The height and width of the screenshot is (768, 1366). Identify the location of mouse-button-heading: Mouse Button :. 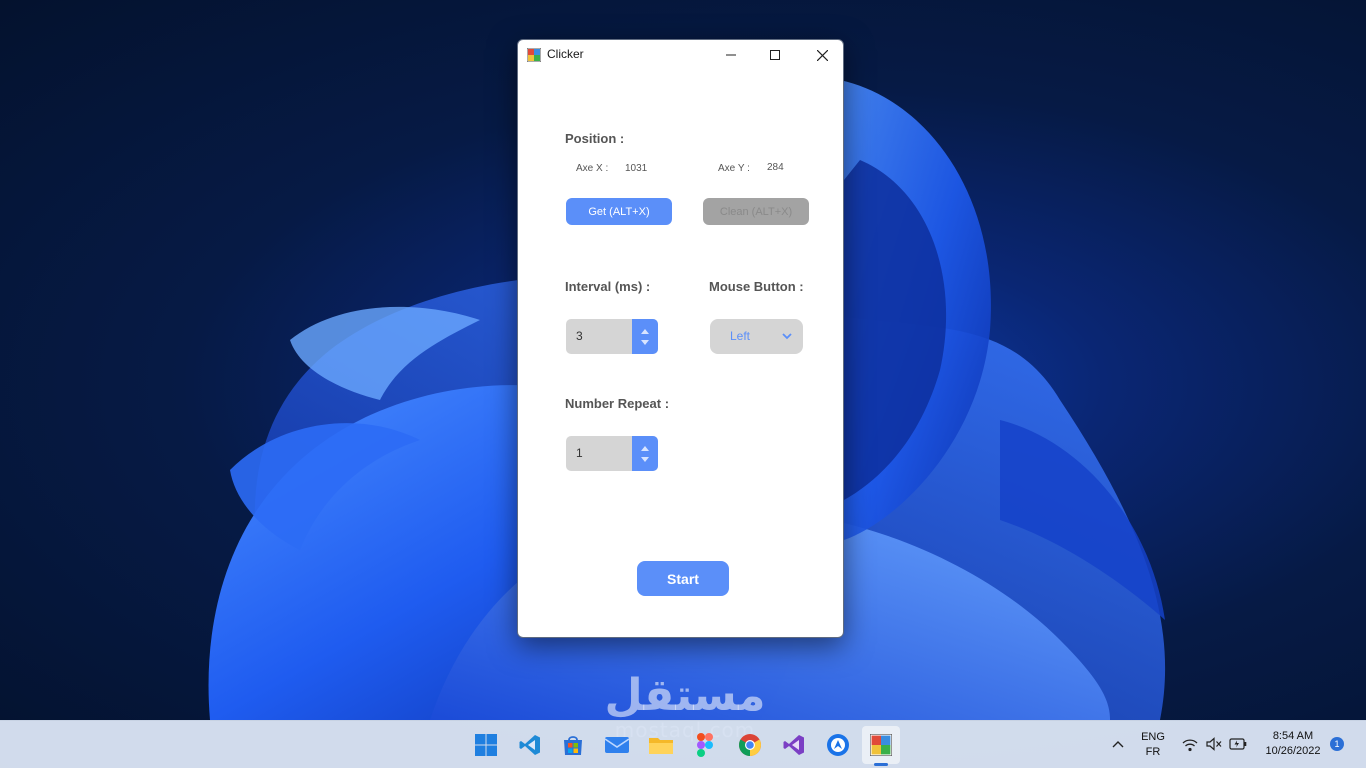
(756, 286).